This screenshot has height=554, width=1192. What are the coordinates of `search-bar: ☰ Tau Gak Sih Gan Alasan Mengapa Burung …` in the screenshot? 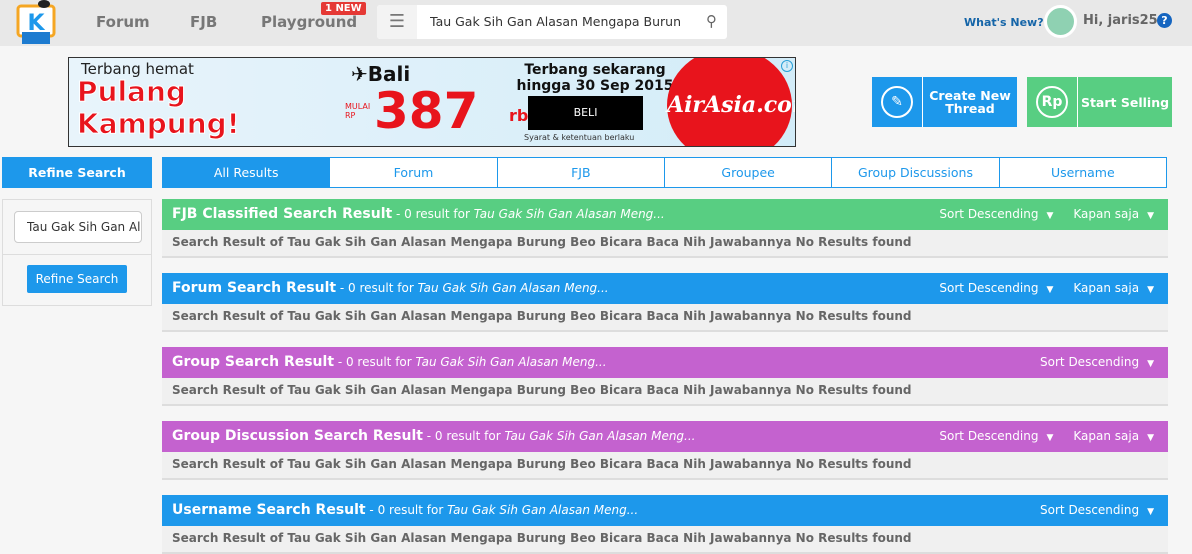 It's located at (552, 22).